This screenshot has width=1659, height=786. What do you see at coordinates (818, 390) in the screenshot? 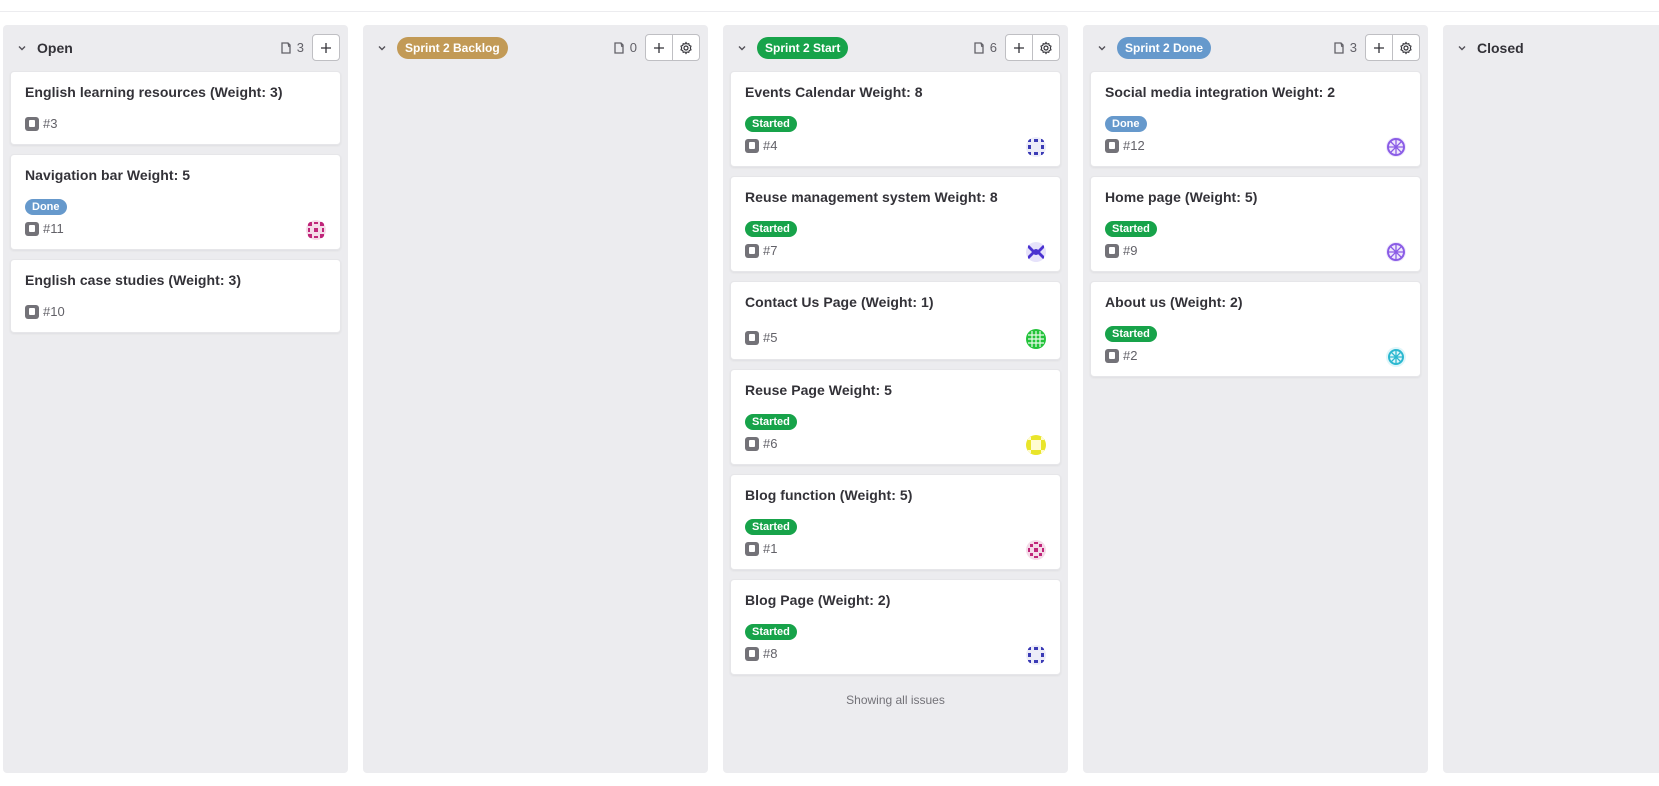
I see `card-title: Reuse Page Weight: 5` at bounding box center [818, 390].